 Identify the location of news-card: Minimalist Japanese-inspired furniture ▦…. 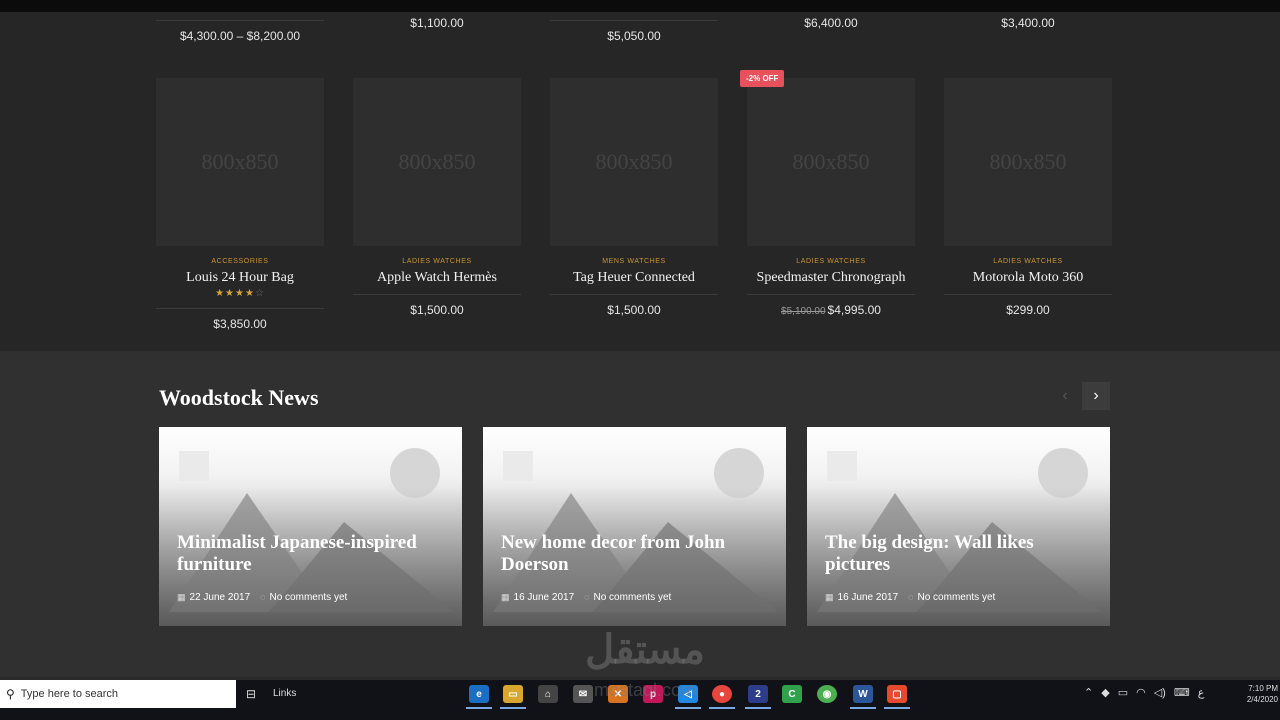
(310, 526).